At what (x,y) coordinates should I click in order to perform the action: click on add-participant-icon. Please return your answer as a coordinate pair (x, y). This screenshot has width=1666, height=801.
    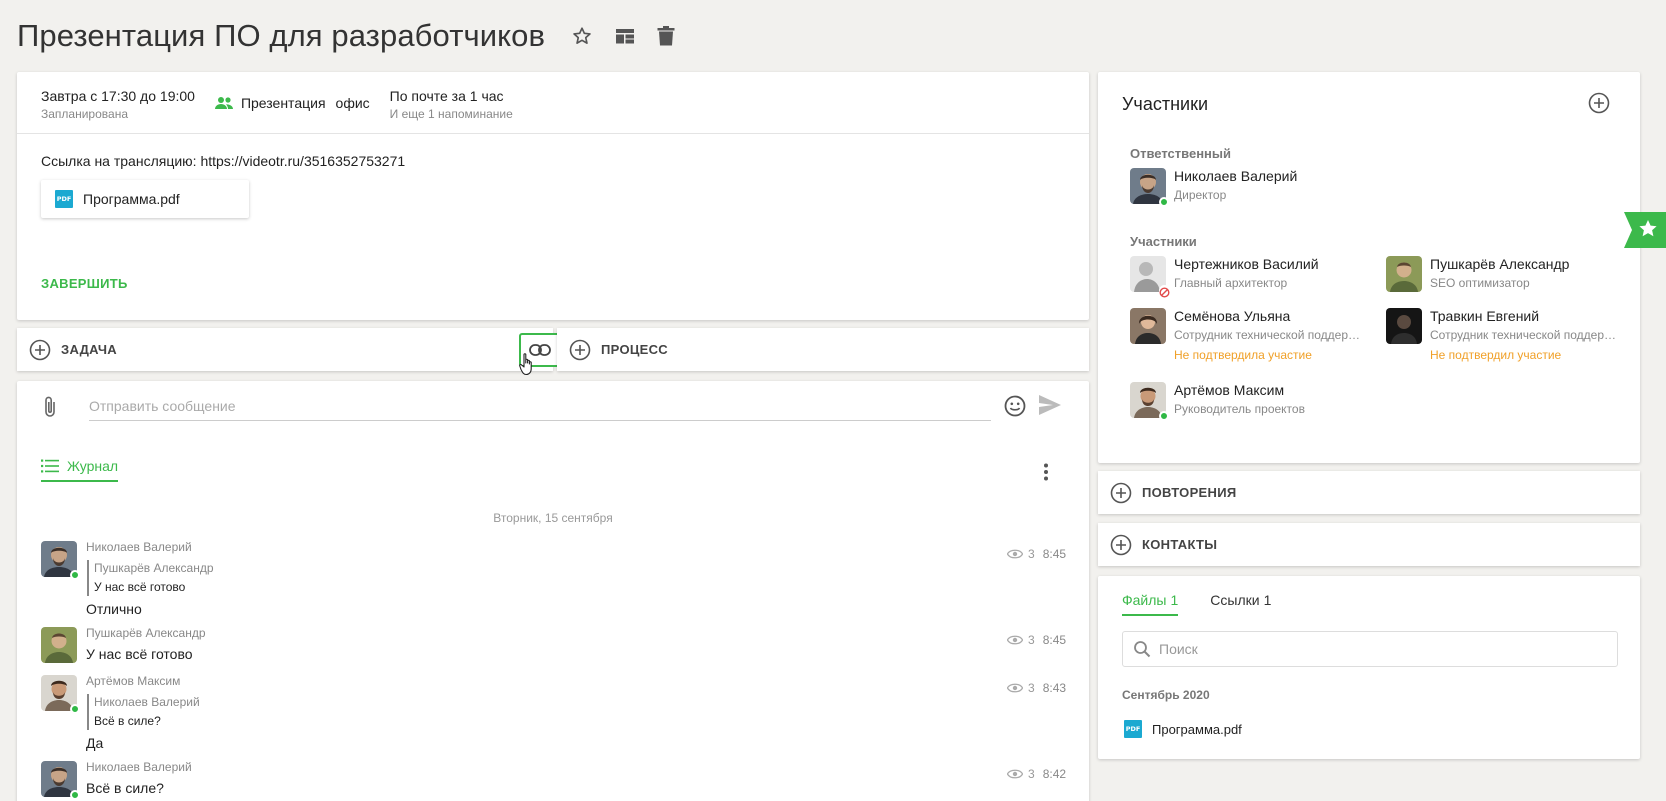
    Looking at the image, I should click on (1599, 103).